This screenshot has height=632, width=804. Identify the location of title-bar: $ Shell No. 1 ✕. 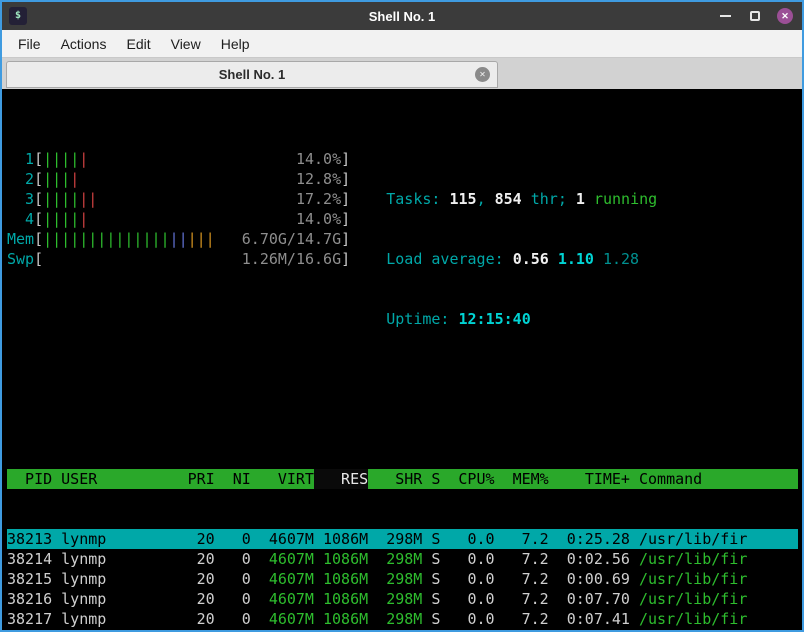
(402, 16).